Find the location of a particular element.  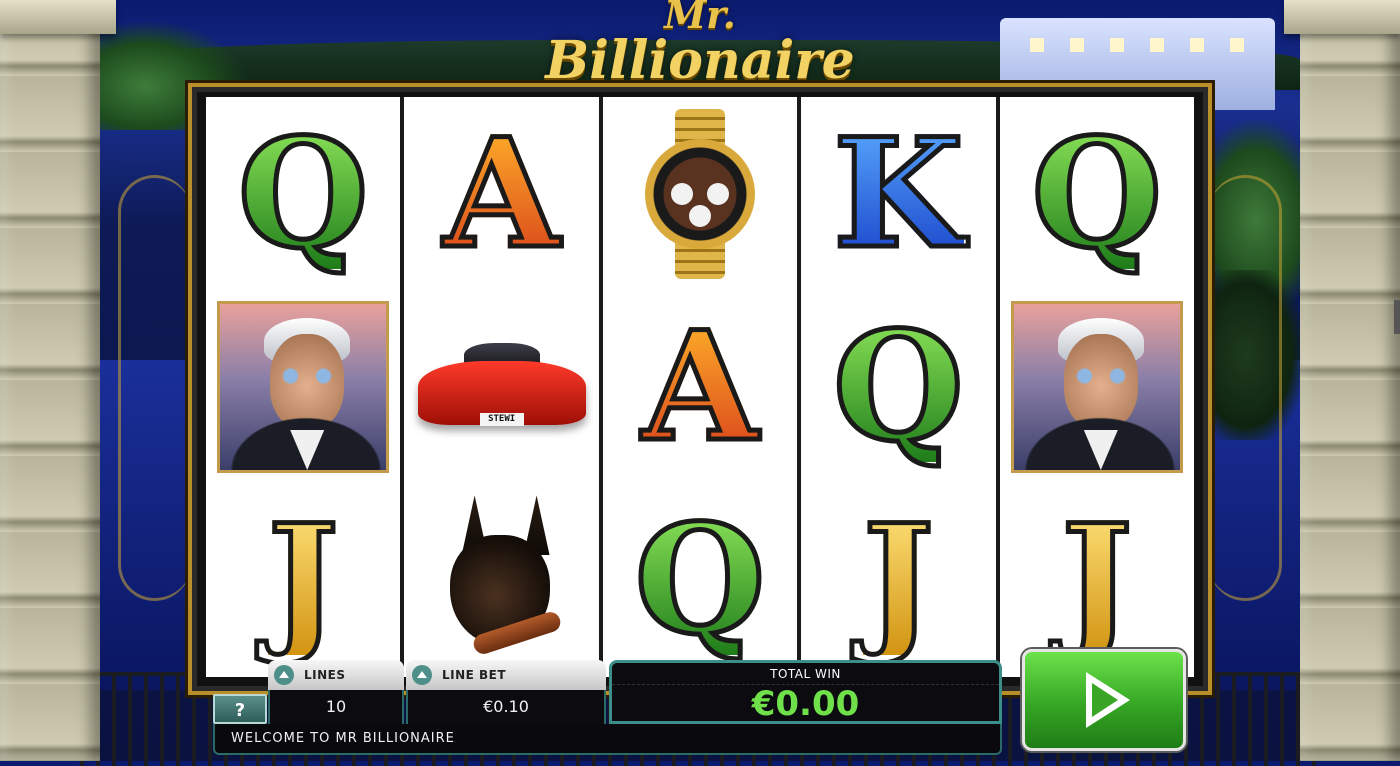

reel-2: A STEWI is located at coordinates (501, 387).